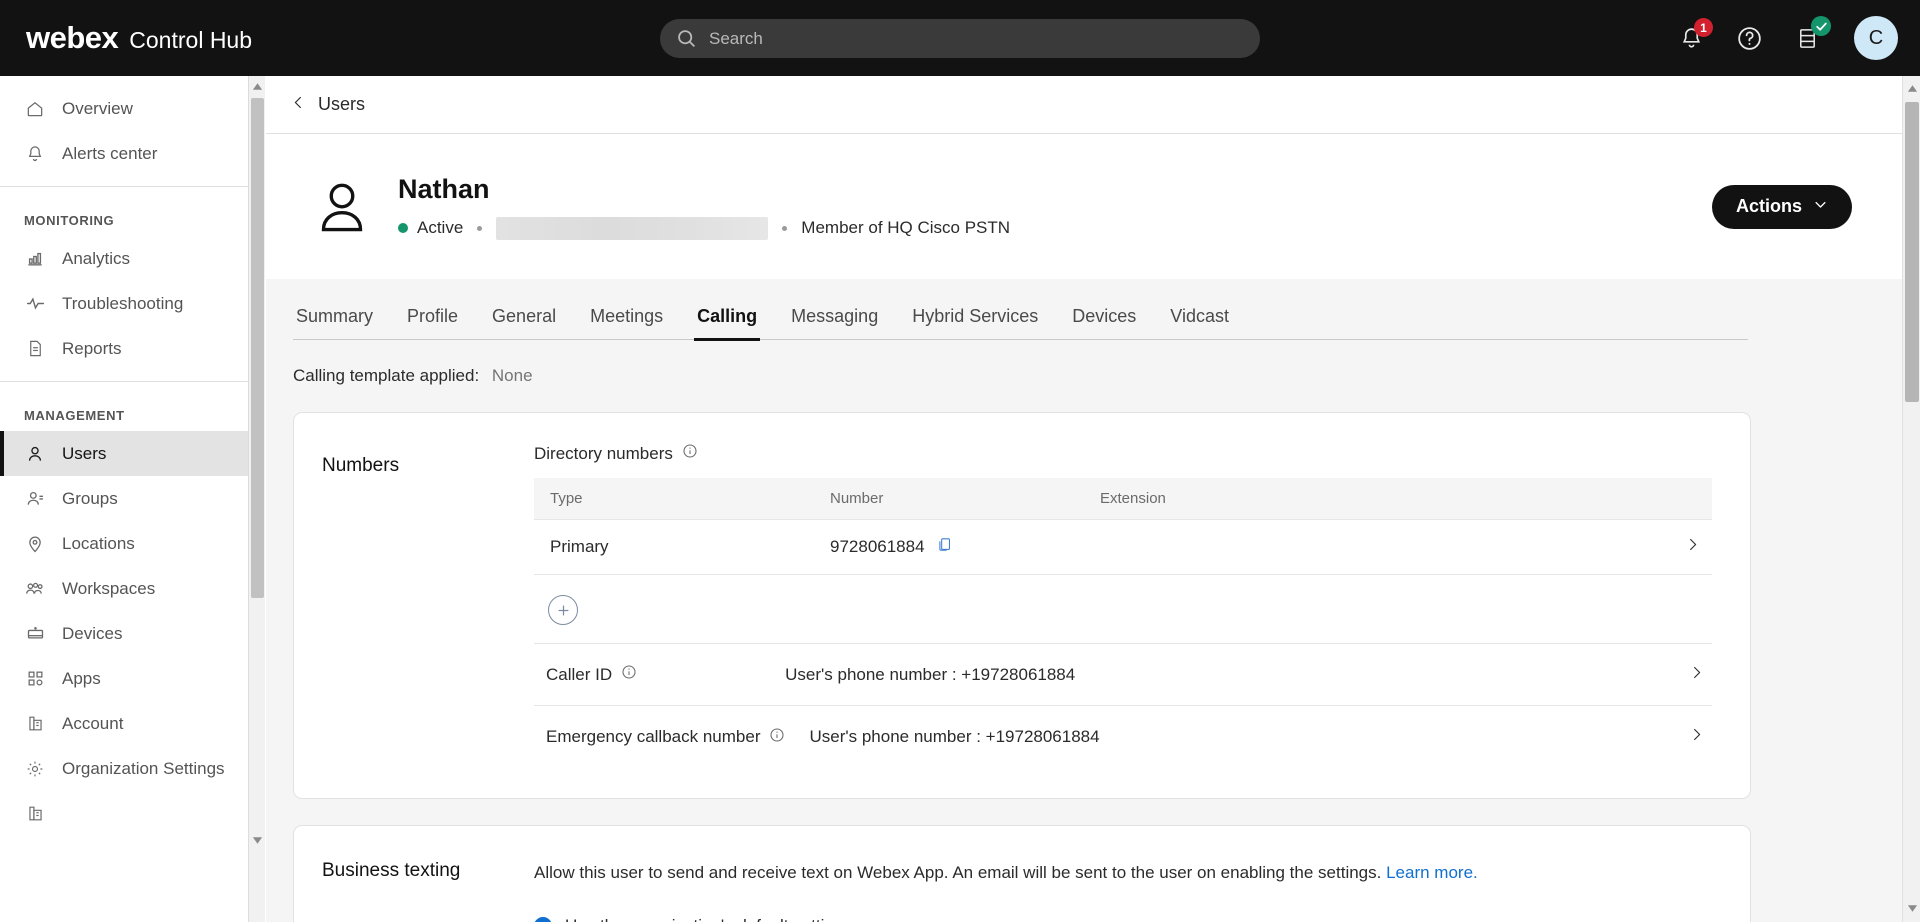 This screenshot has height=922, width=1920. I want to click on main-scrollbar, so click(1911, 499).